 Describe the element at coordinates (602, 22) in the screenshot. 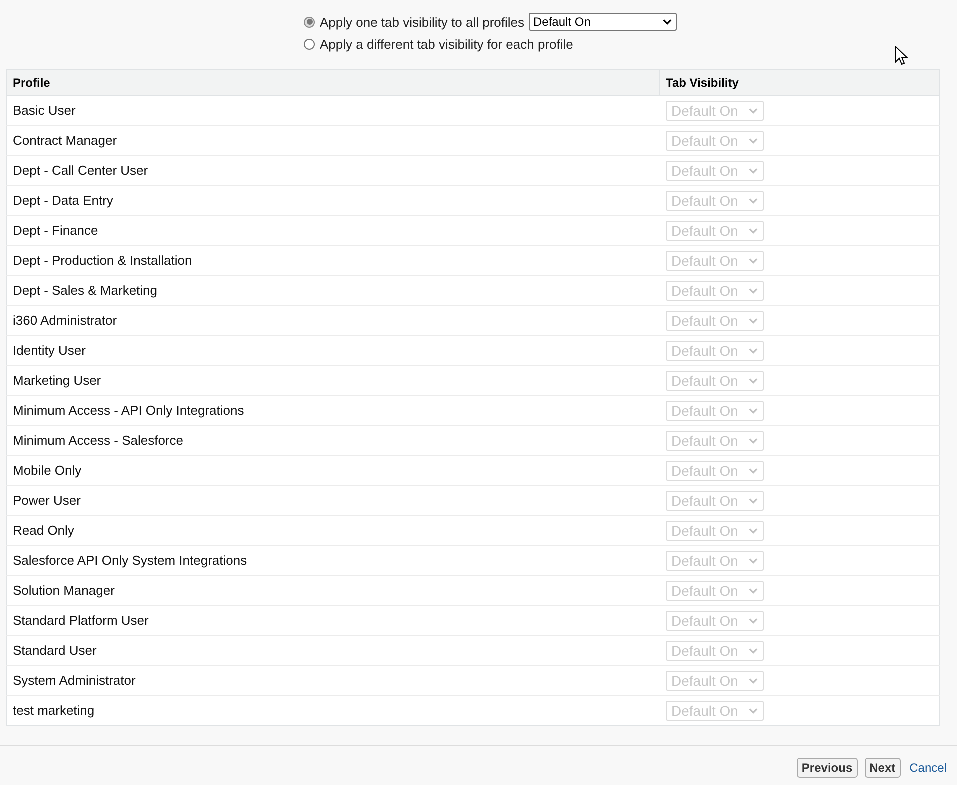

I see `visibility-dropdown: Default On` at that location.